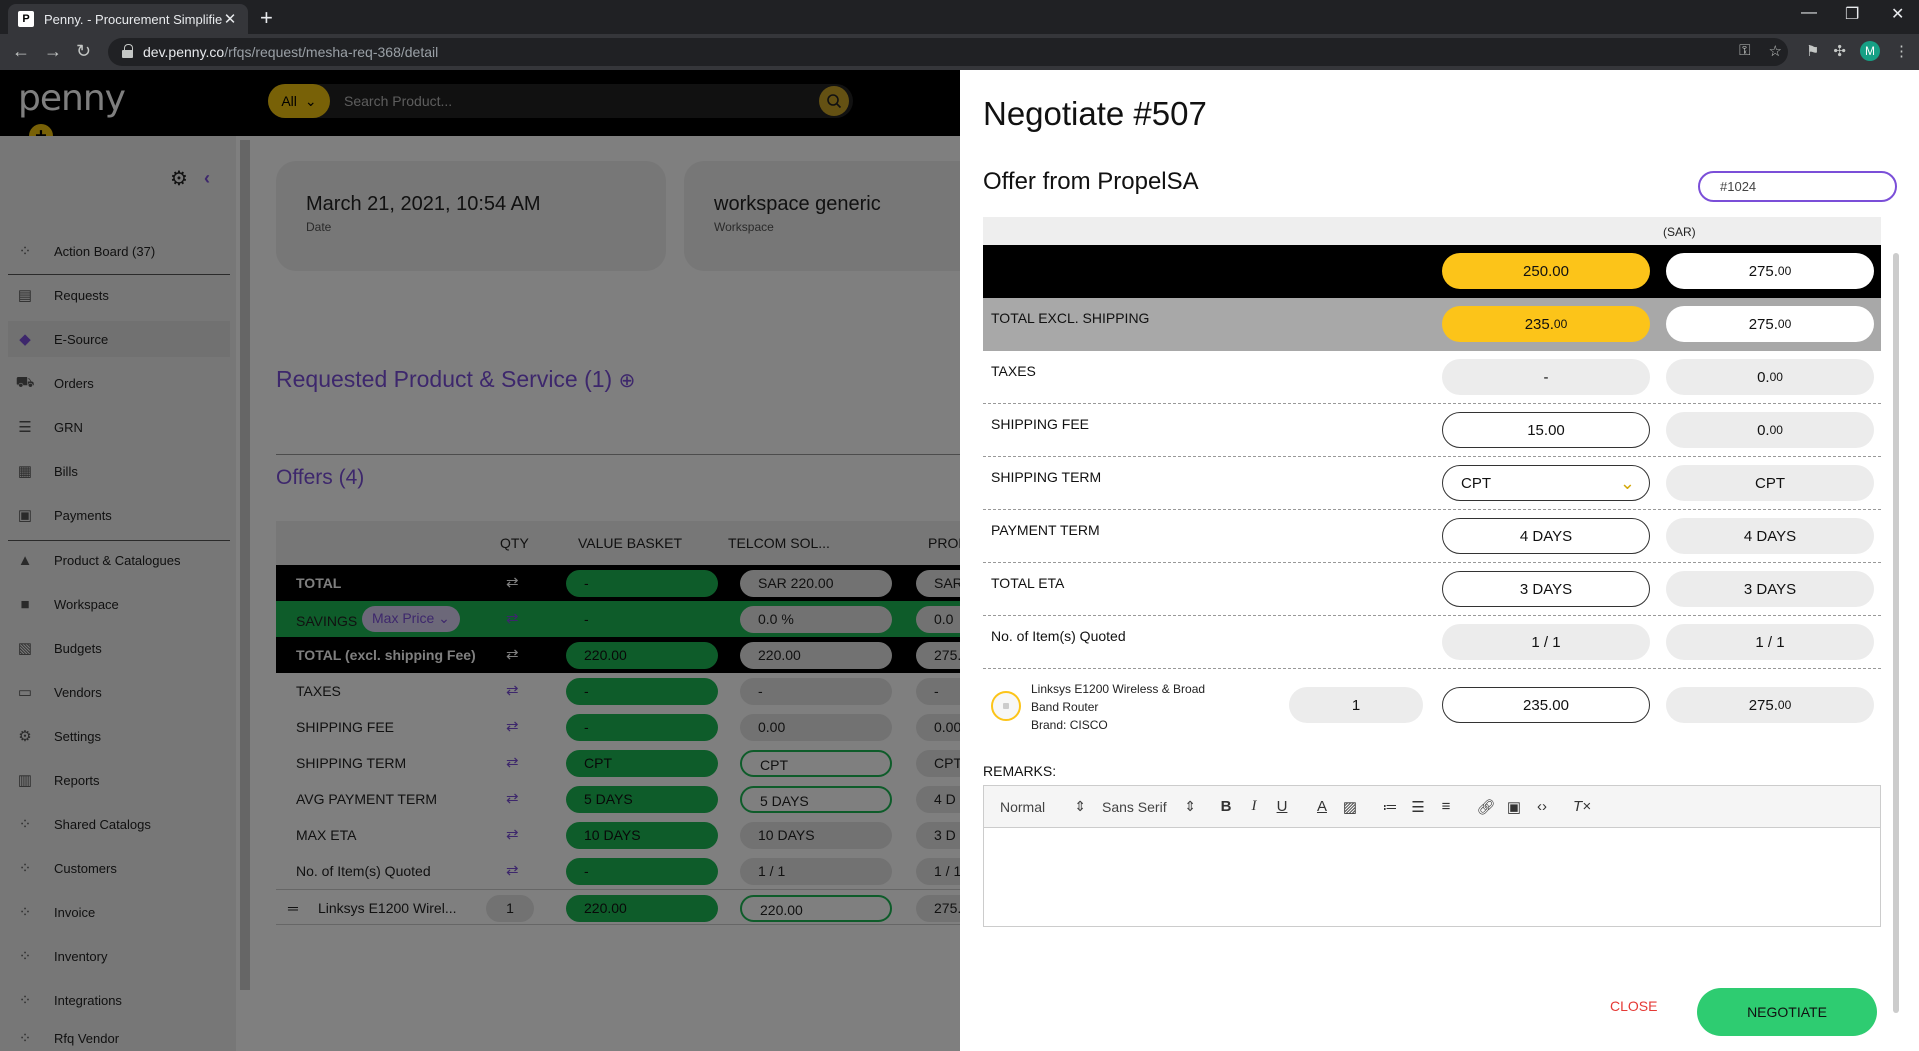 The width and height of the screenshot is (1919, 1051). I want to click on underline-icon: U, so click(1282, 806).